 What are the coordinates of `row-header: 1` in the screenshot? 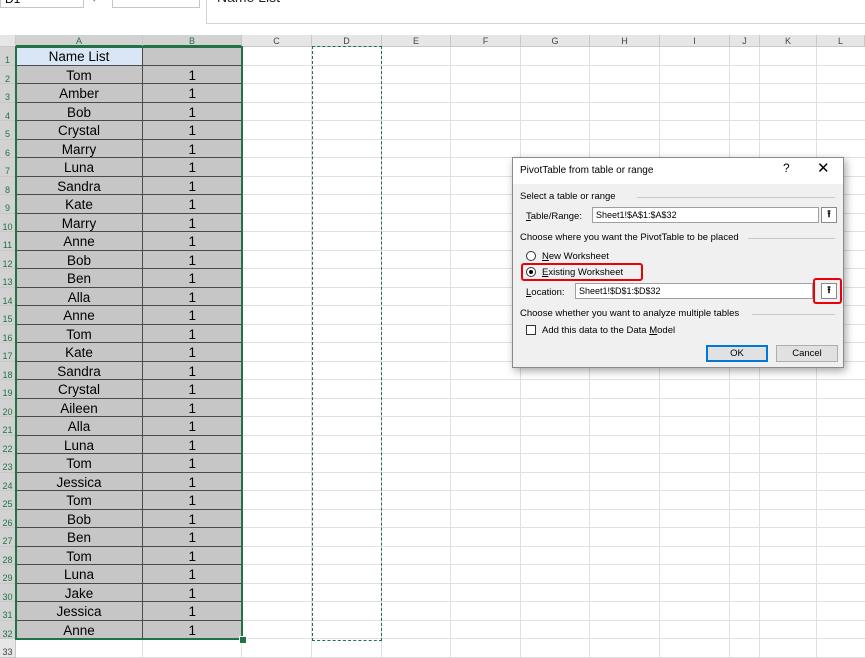 It's located at (8, 56).